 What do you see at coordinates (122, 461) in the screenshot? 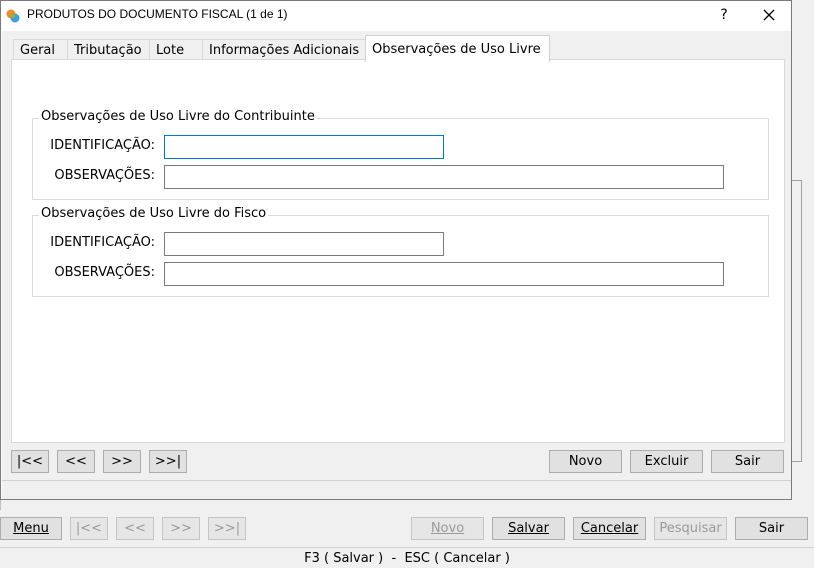
I see `dialog-next-record-button: >>` at bounding box center [122, 461].